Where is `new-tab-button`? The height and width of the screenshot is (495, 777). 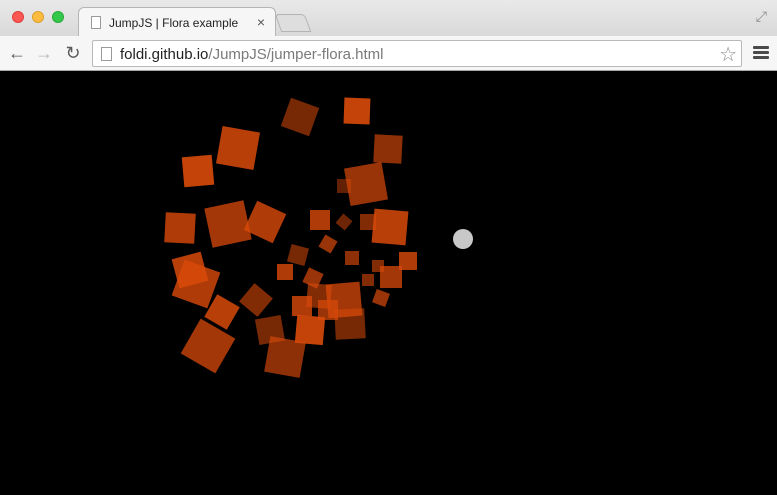 new-tab-button is located at coordinates (293, 23).